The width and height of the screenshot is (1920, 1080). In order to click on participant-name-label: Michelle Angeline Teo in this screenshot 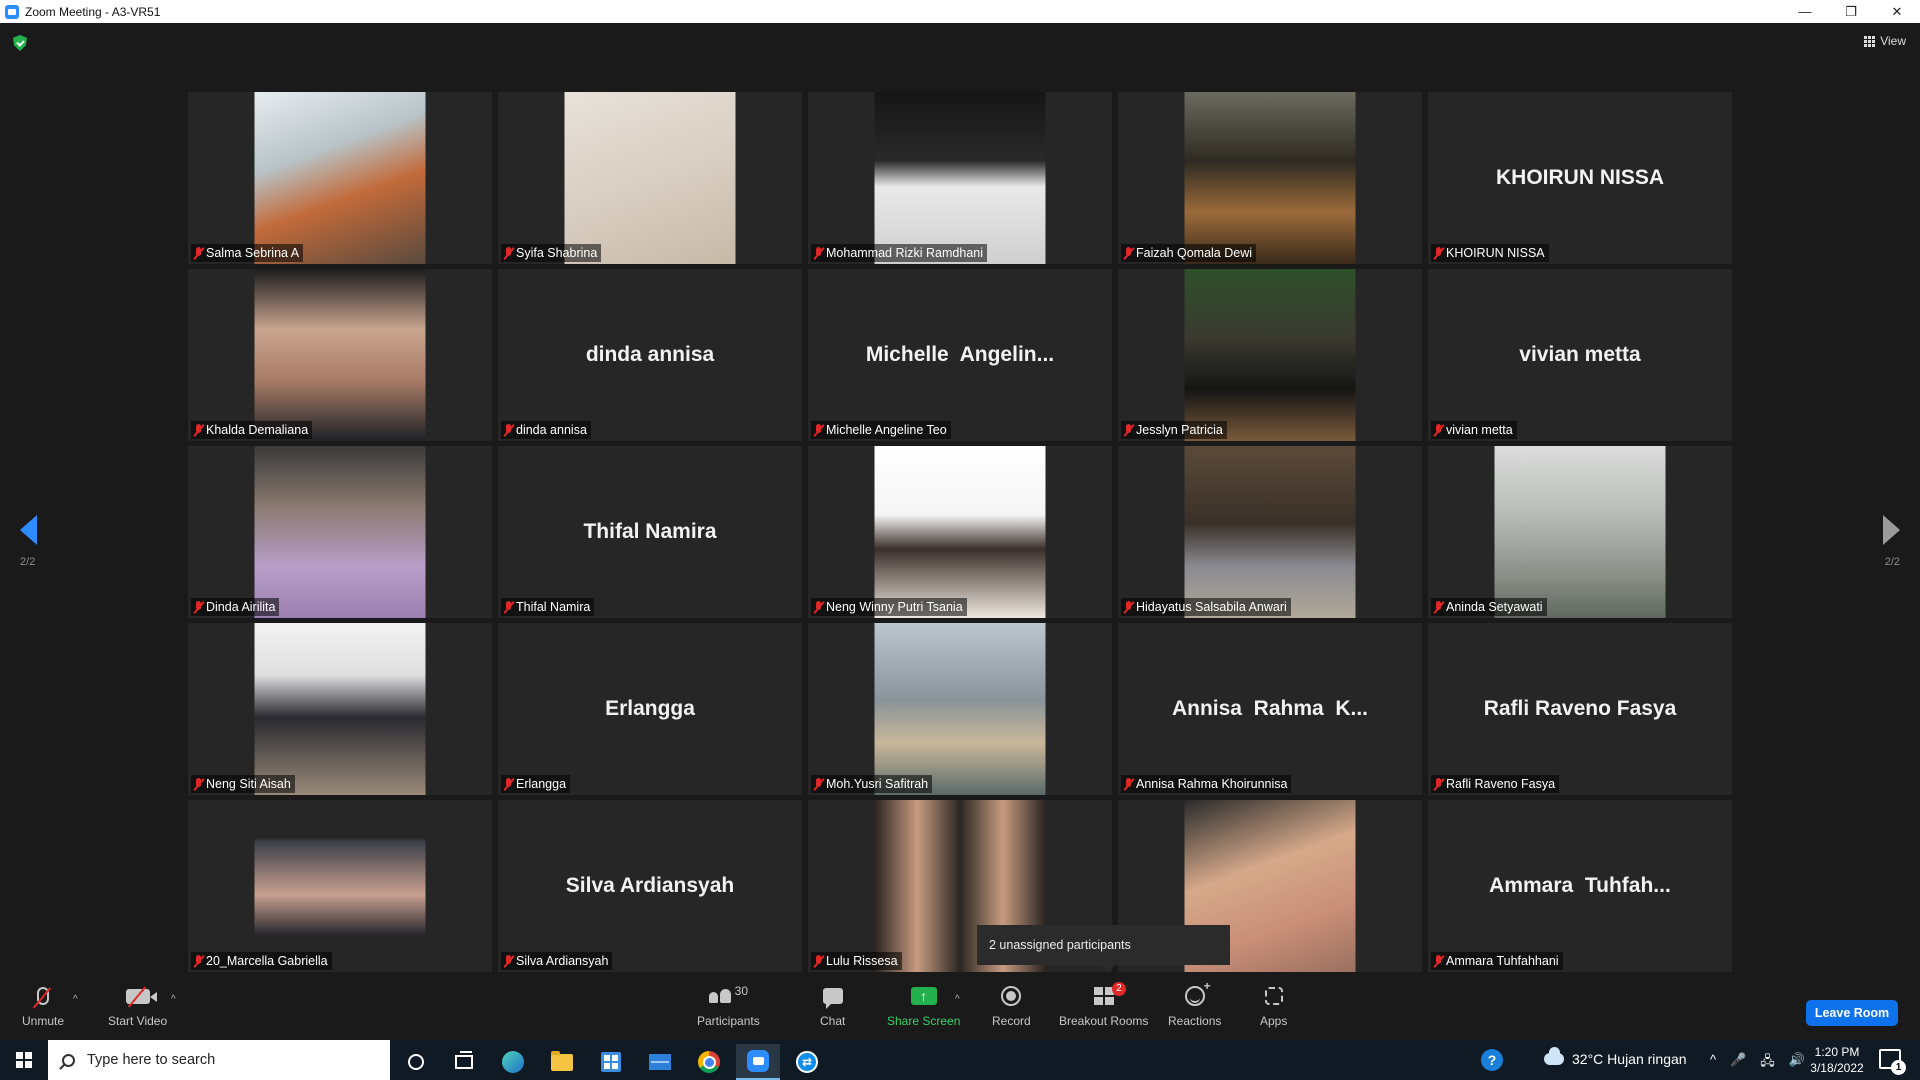, I will do `click(881, 430)`.